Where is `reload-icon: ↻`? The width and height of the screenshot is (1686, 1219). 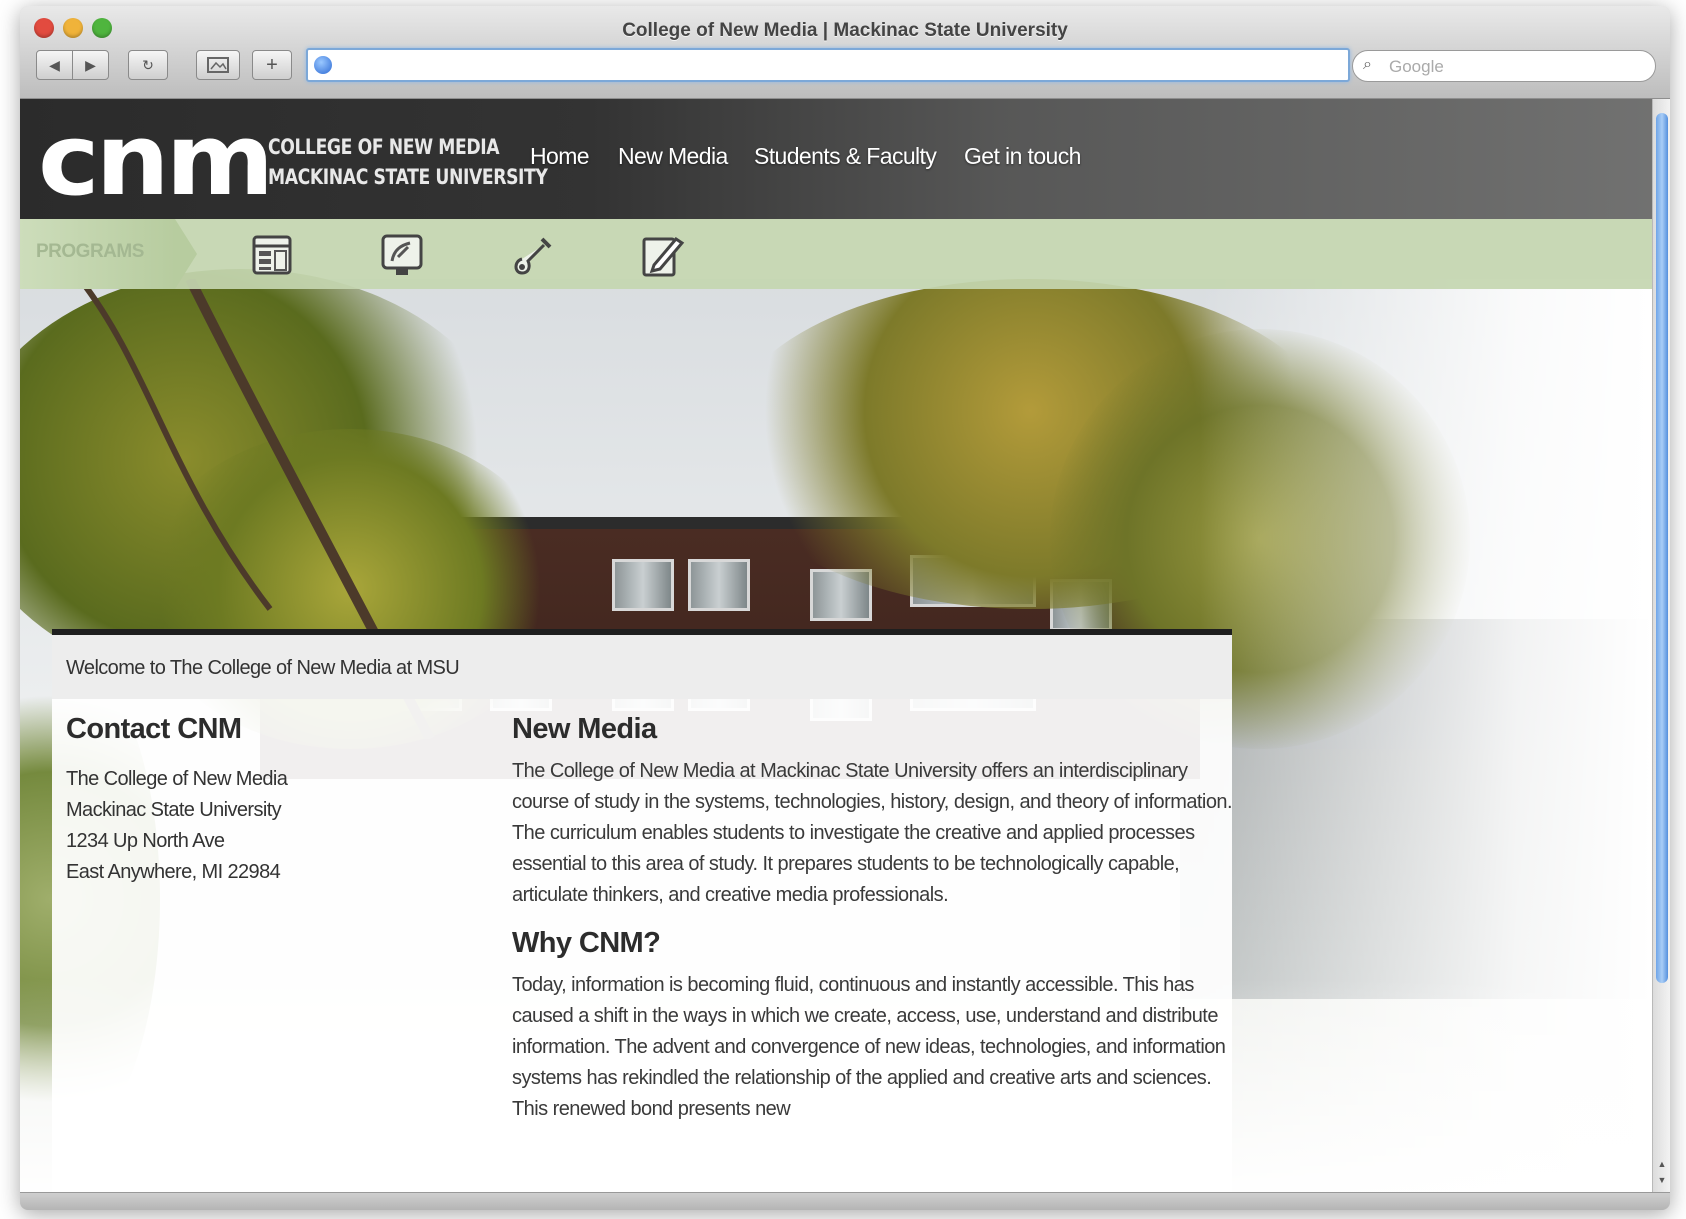
reload-icon: ↻ is located at coordinates (148, 64).